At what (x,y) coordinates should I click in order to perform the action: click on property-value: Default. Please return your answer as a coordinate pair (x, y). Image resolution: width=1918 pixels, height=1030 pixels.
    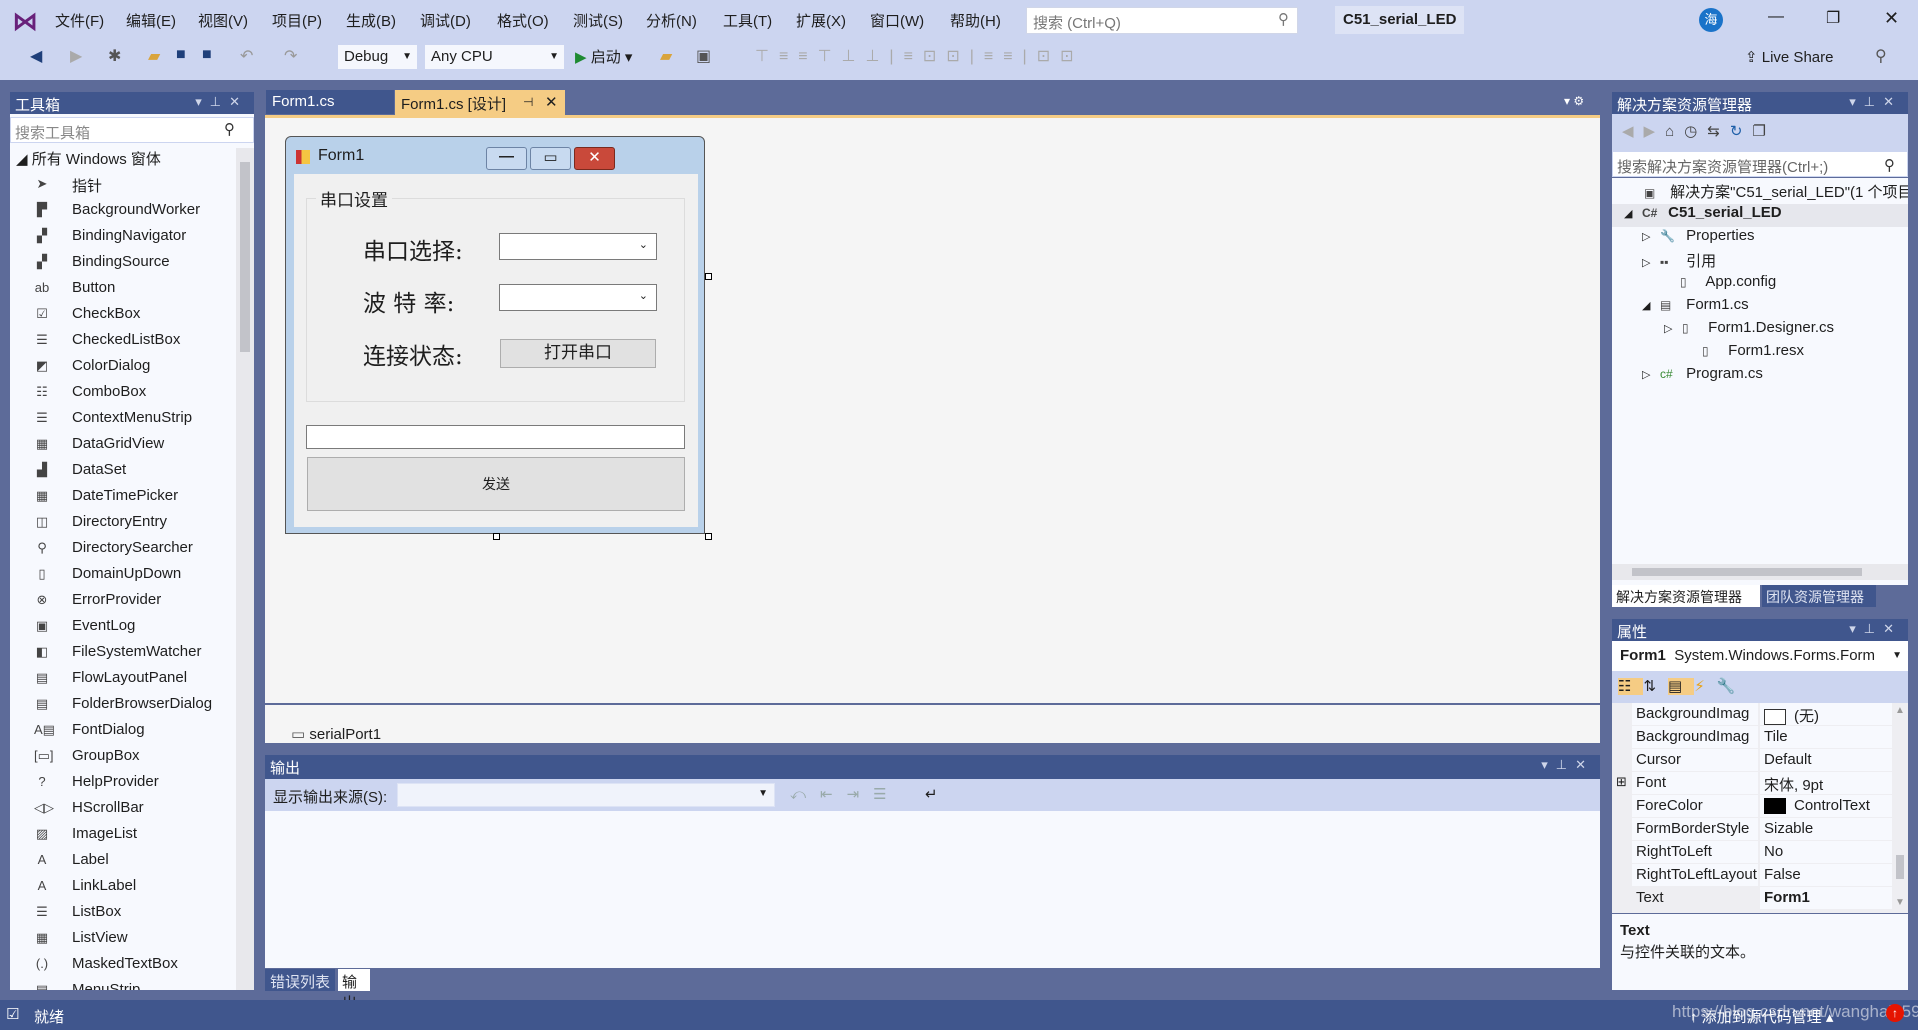
    Looking at the image, I should click on (1827, 760).